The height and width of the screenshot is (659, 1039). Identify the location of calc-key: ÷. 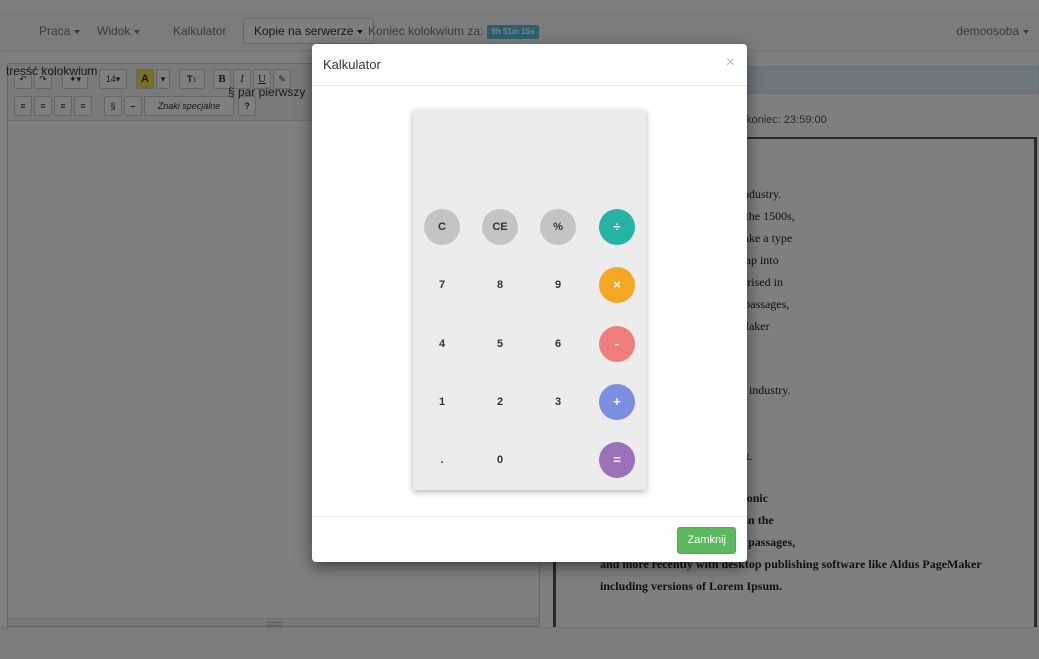
(617, 227).